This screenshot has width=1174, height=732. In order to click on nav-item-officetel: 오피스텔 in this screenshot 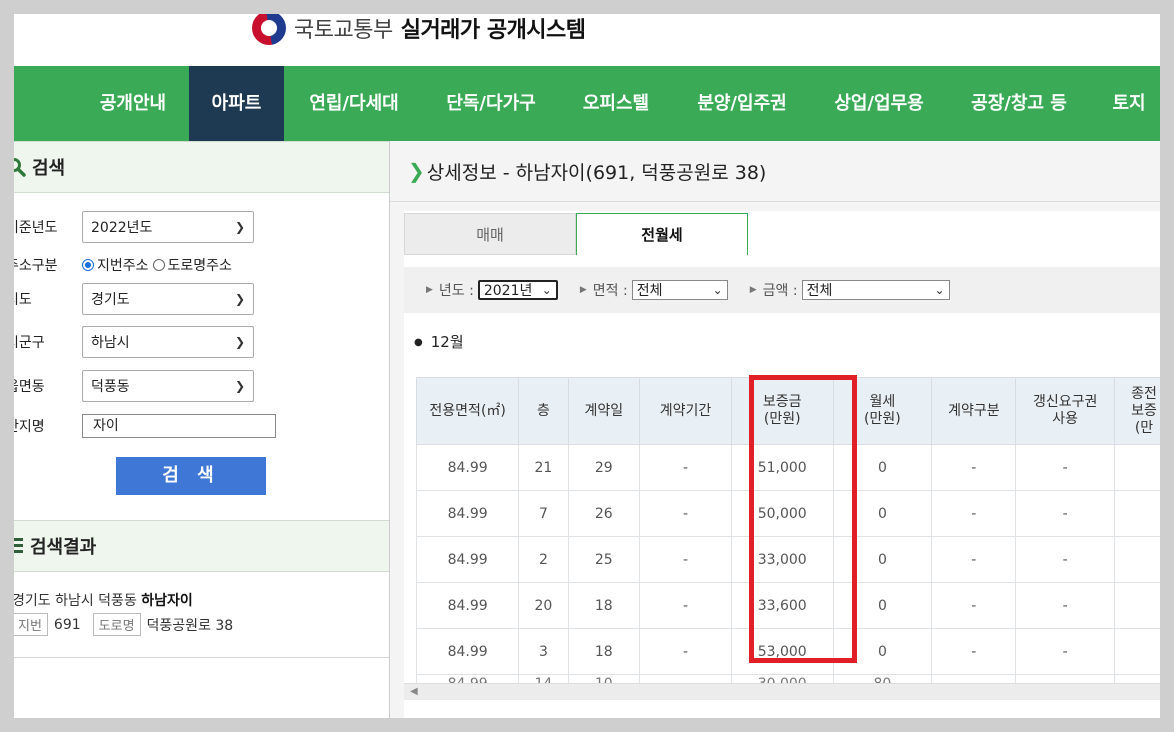, I will do `click(616, 103)`.